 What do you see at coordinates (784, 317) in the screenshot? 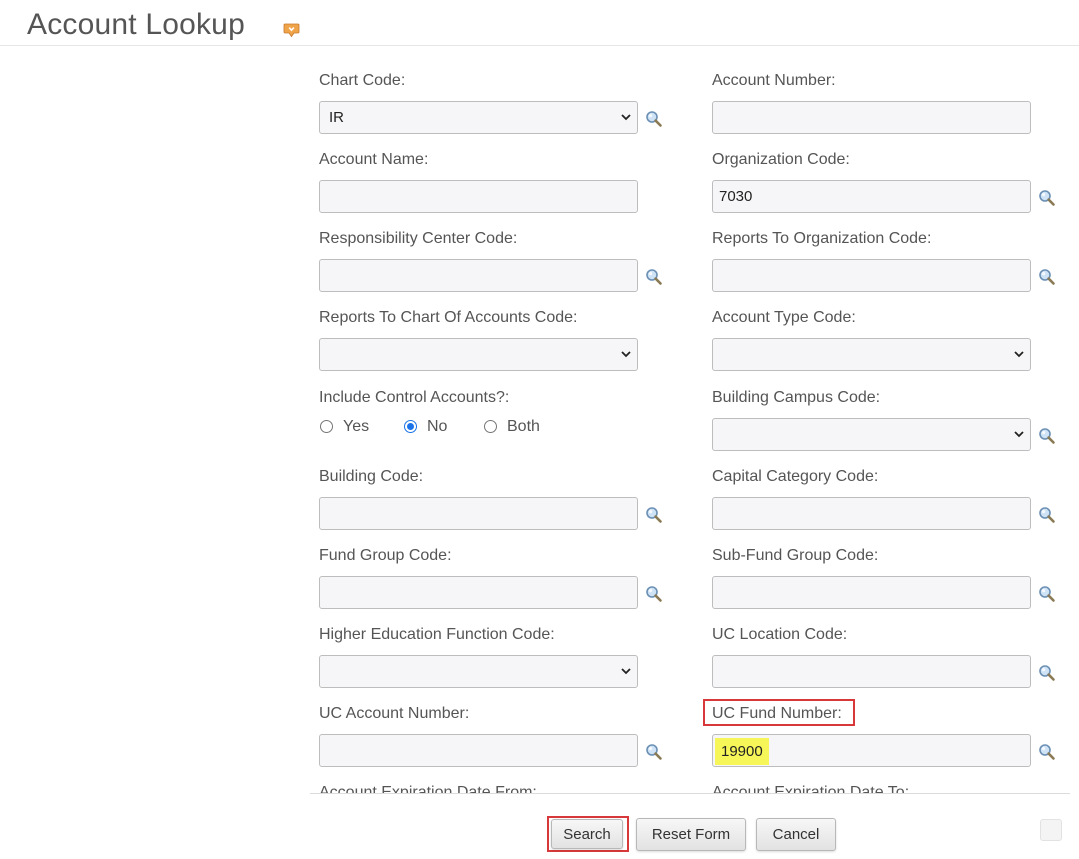
I see `account-type-label: Account Type Code:` at bounding box center [784, 317].